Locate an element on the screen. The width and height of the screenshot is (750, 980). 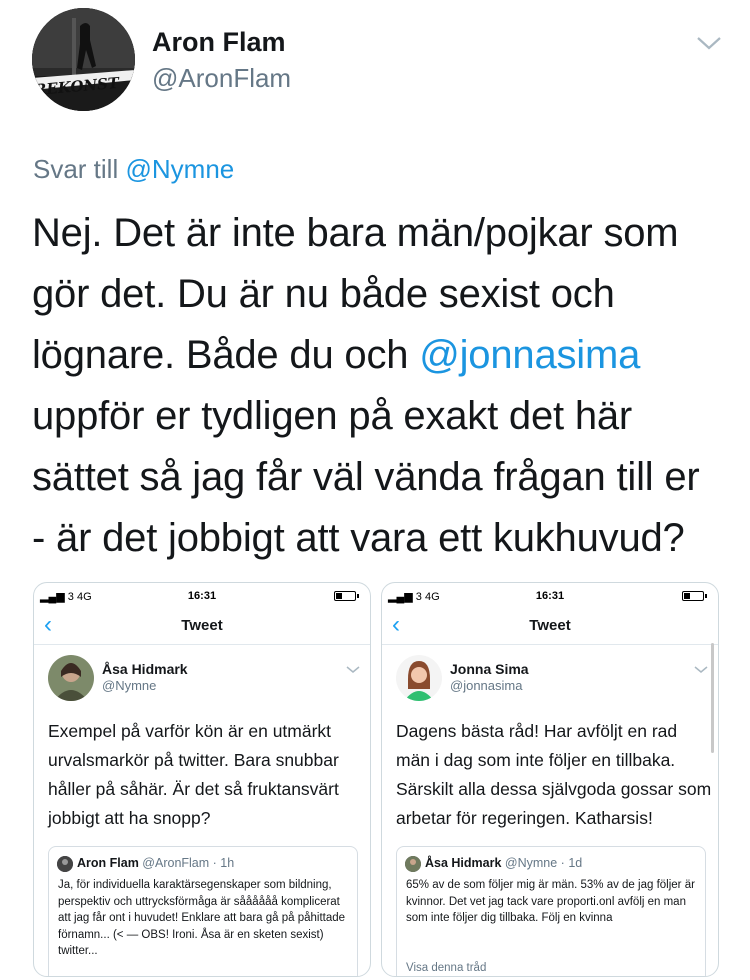
reply-context: Svar till @Nymne is located at coordinates (133, 169).